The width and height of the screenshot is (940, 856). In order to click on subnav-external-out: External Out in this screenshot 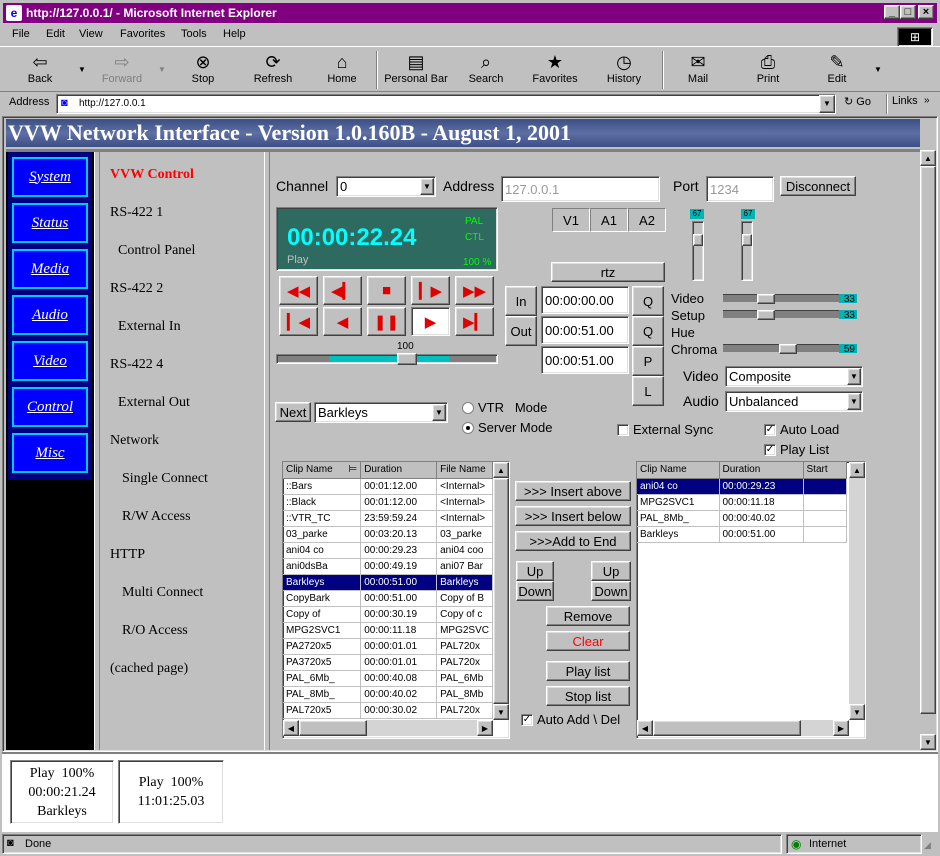, I will do `click(154, 403)`.